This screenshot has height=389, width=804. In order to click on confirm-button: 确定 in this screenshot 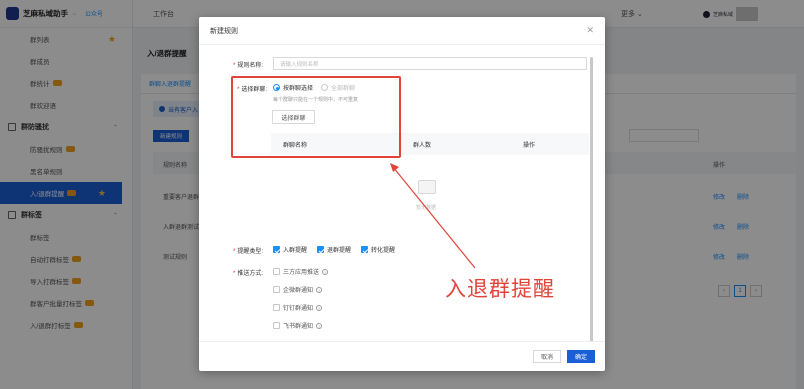, I will do `click(581, 356)`.